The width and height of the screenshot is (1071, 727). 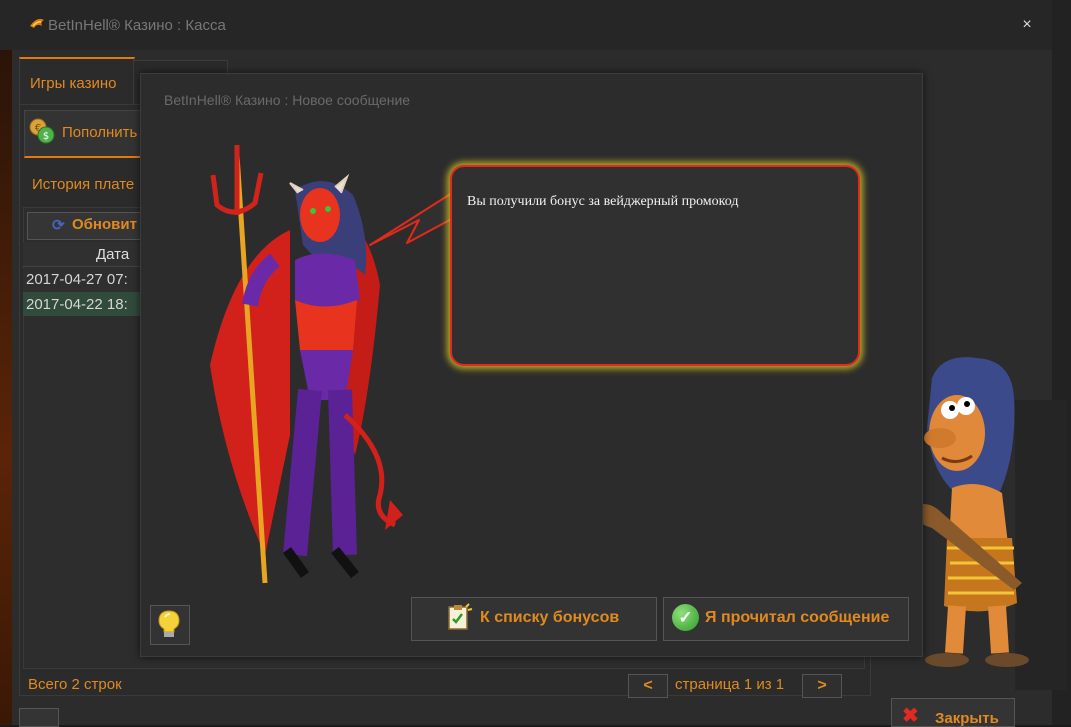 What do you see at coordinates (169, 623) in the screenshot?
I see `lightbulb-icon` at bounding box center [169, 623].